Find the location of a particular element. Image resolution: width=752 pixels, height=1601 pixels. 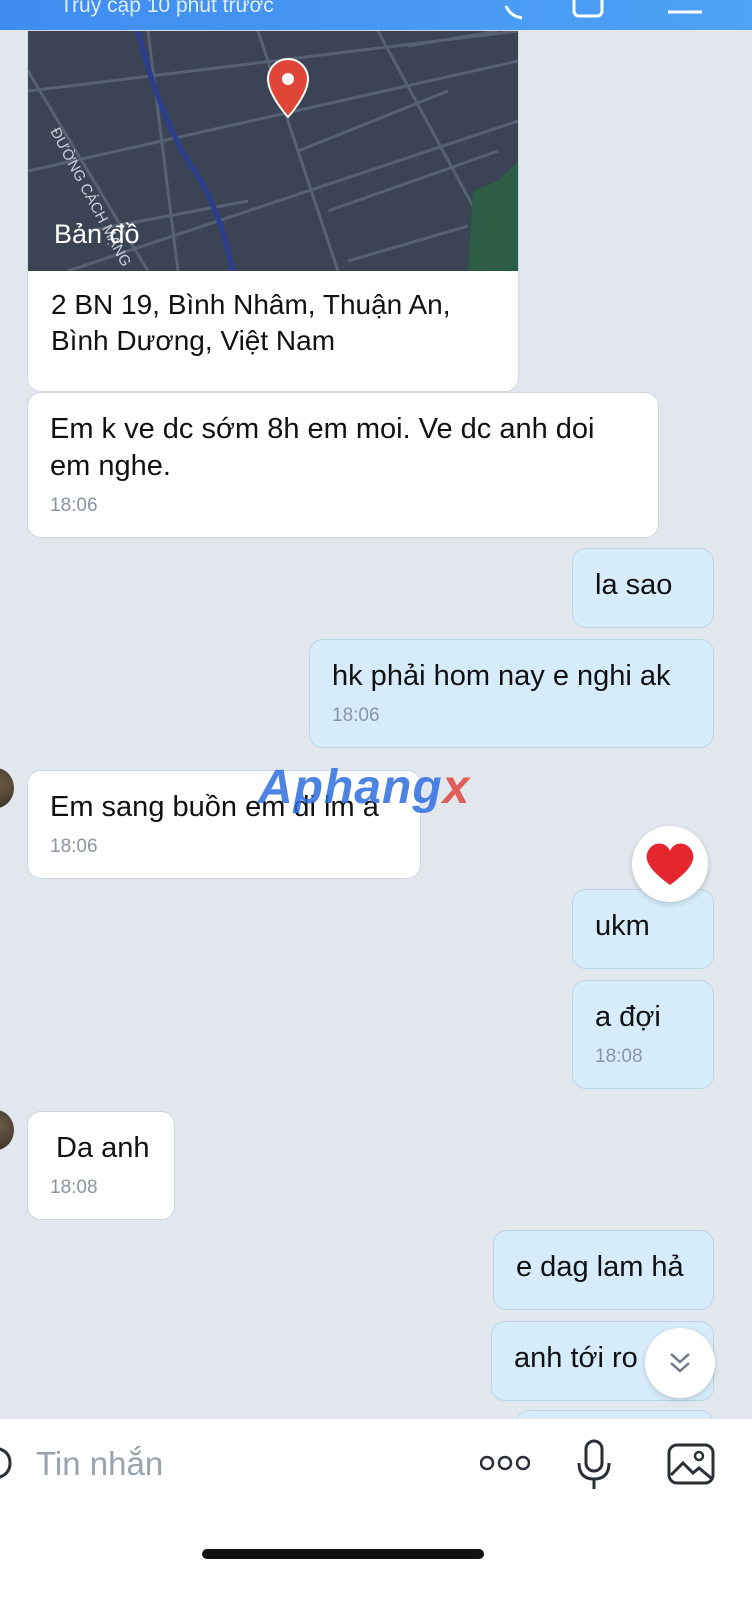

chat-header: Truy cập 10 phút trước is located at coordinates (376, 15).